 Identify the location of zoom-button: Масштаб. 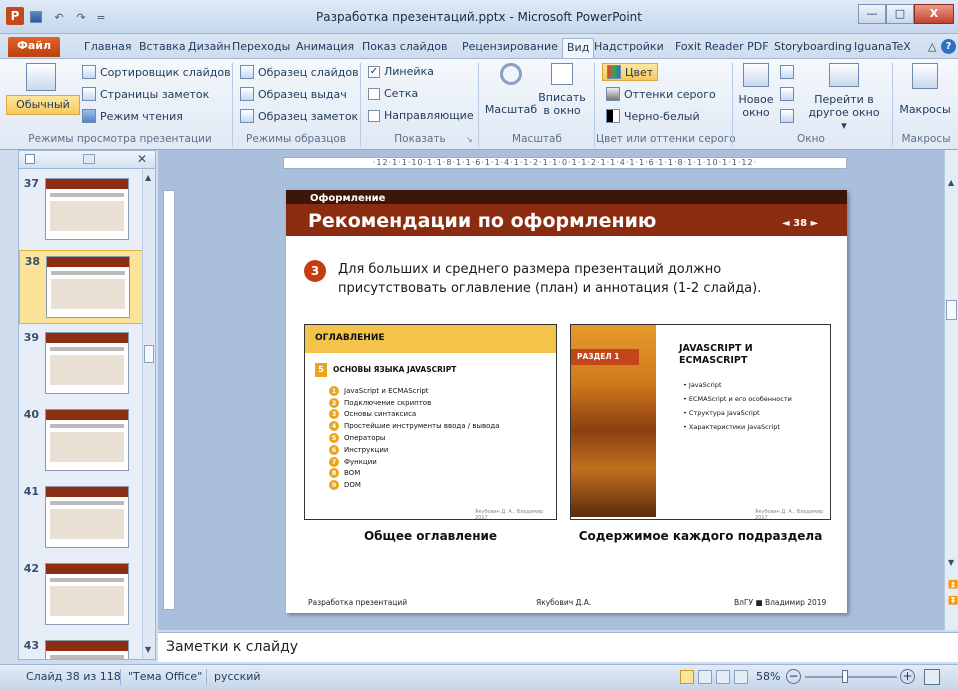
(511, 96).